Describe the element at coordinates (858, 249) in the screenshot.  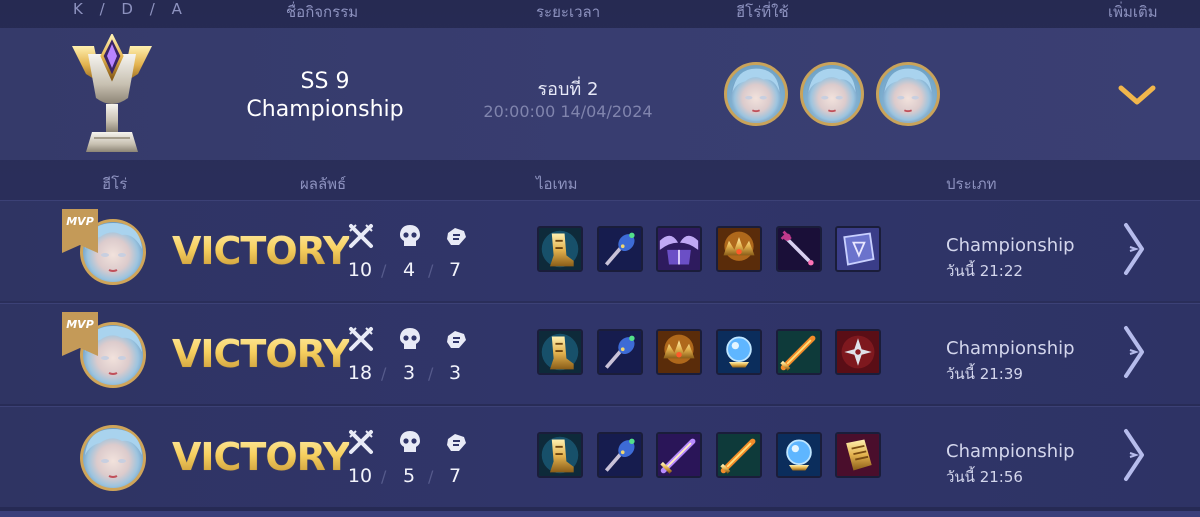
I see `rune-tome-item-icon` at that location.